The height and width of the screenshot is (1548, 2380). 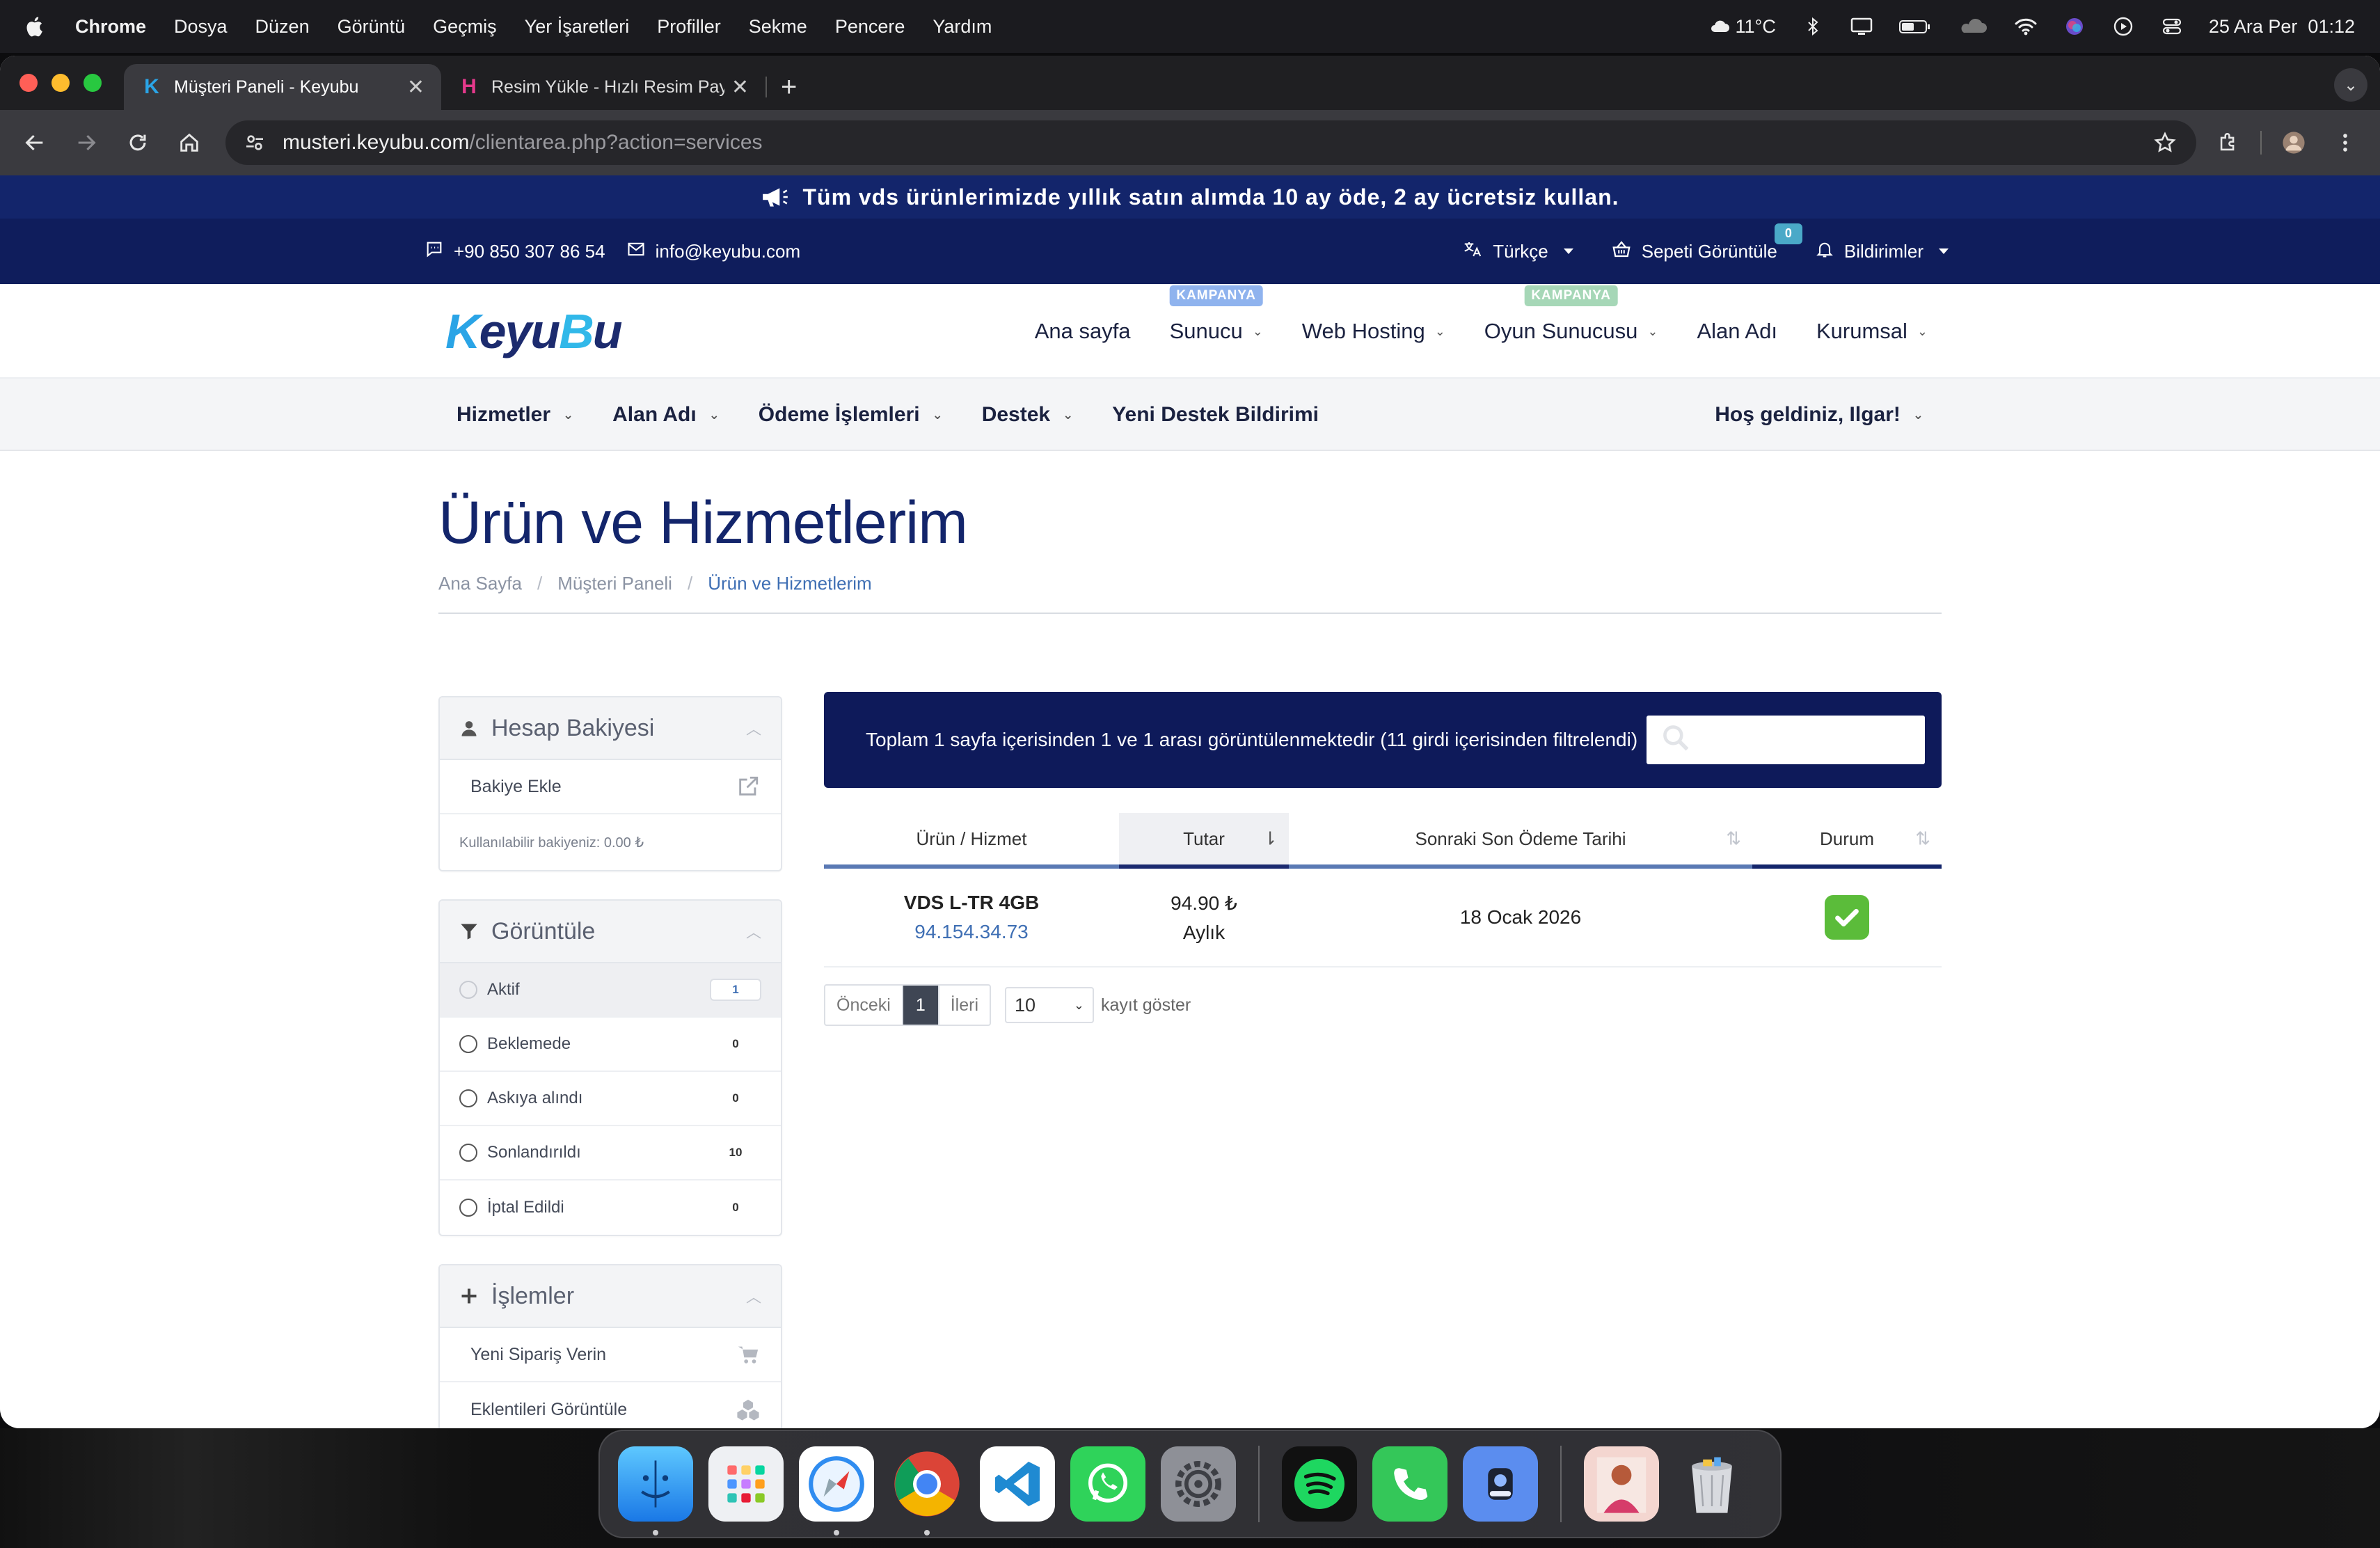 What do you see at coordinates (1517, 251) in the screenshot?
I see `language-dropdown: Türkçe` at bounding box center [1517, 251].